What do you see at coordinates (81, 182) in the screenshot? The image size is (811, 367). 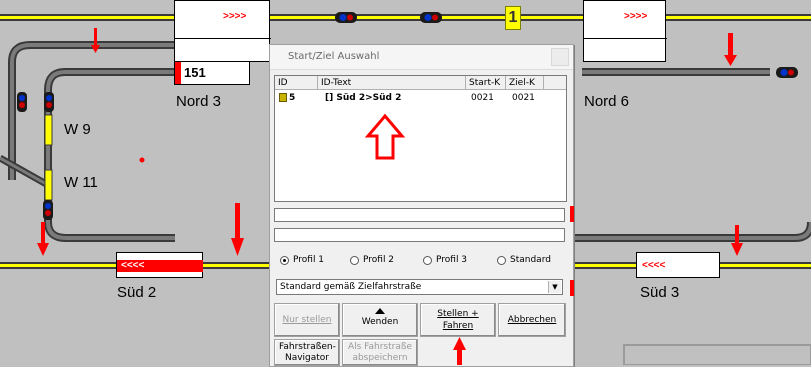 I see `switch-label-w11: W 11` at bounding box center [81, 182].